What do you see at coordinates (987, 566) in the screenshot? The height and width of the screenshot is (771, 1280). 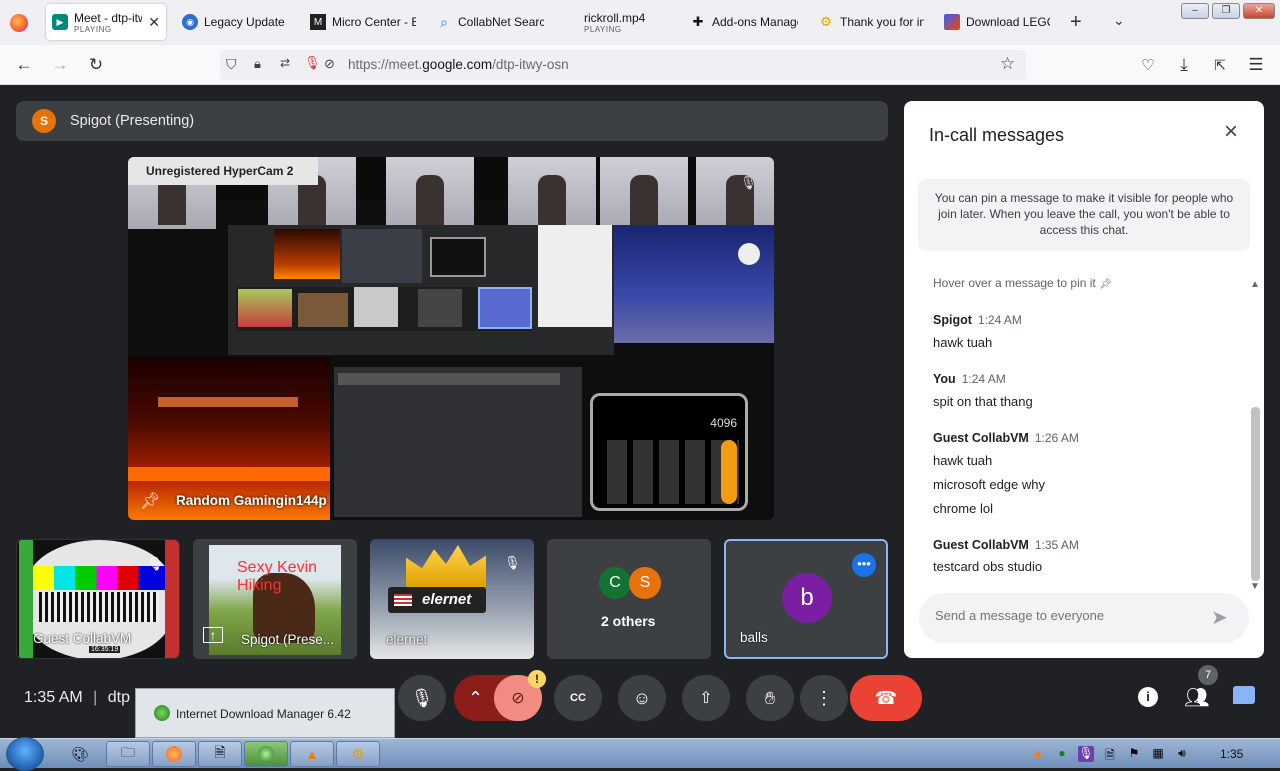 I see `message-text: testcard obs studio` at bounding box center [987, 566].